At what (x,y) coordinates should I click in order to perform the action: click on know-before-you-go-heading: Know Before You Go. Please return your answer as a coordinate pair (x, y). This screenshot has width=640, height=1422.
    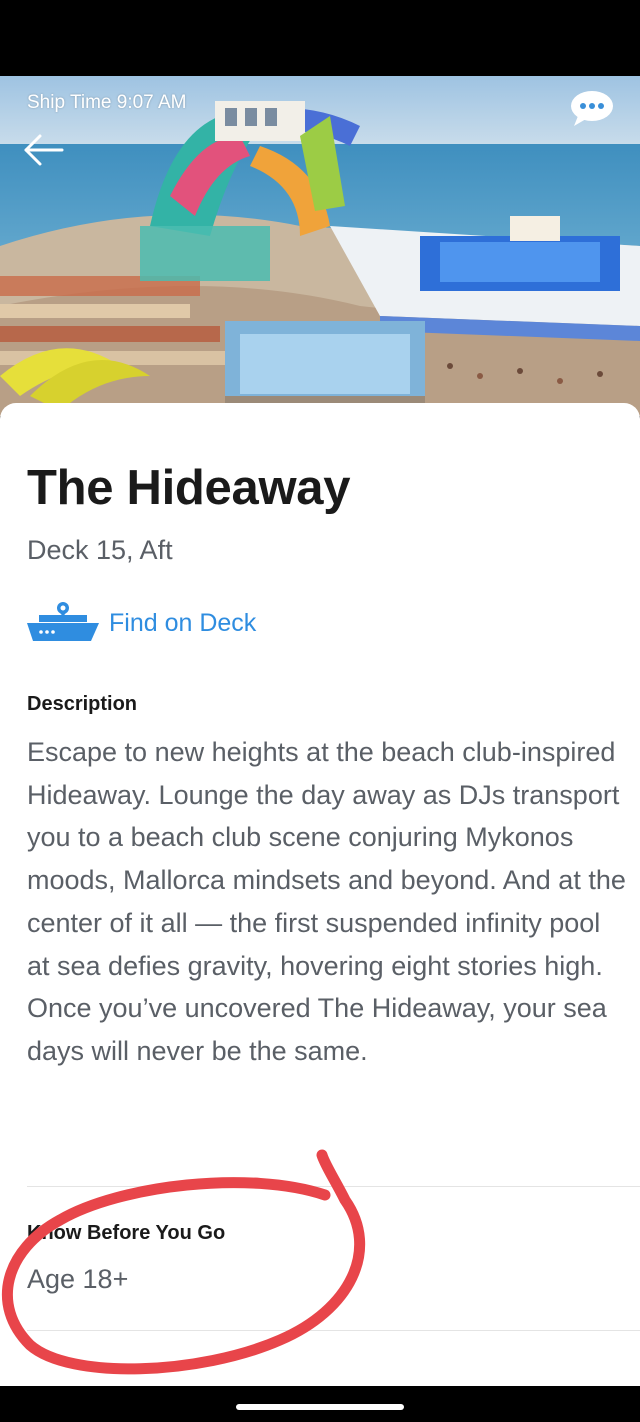
    Looking at the image, I should click on (126, 1233).